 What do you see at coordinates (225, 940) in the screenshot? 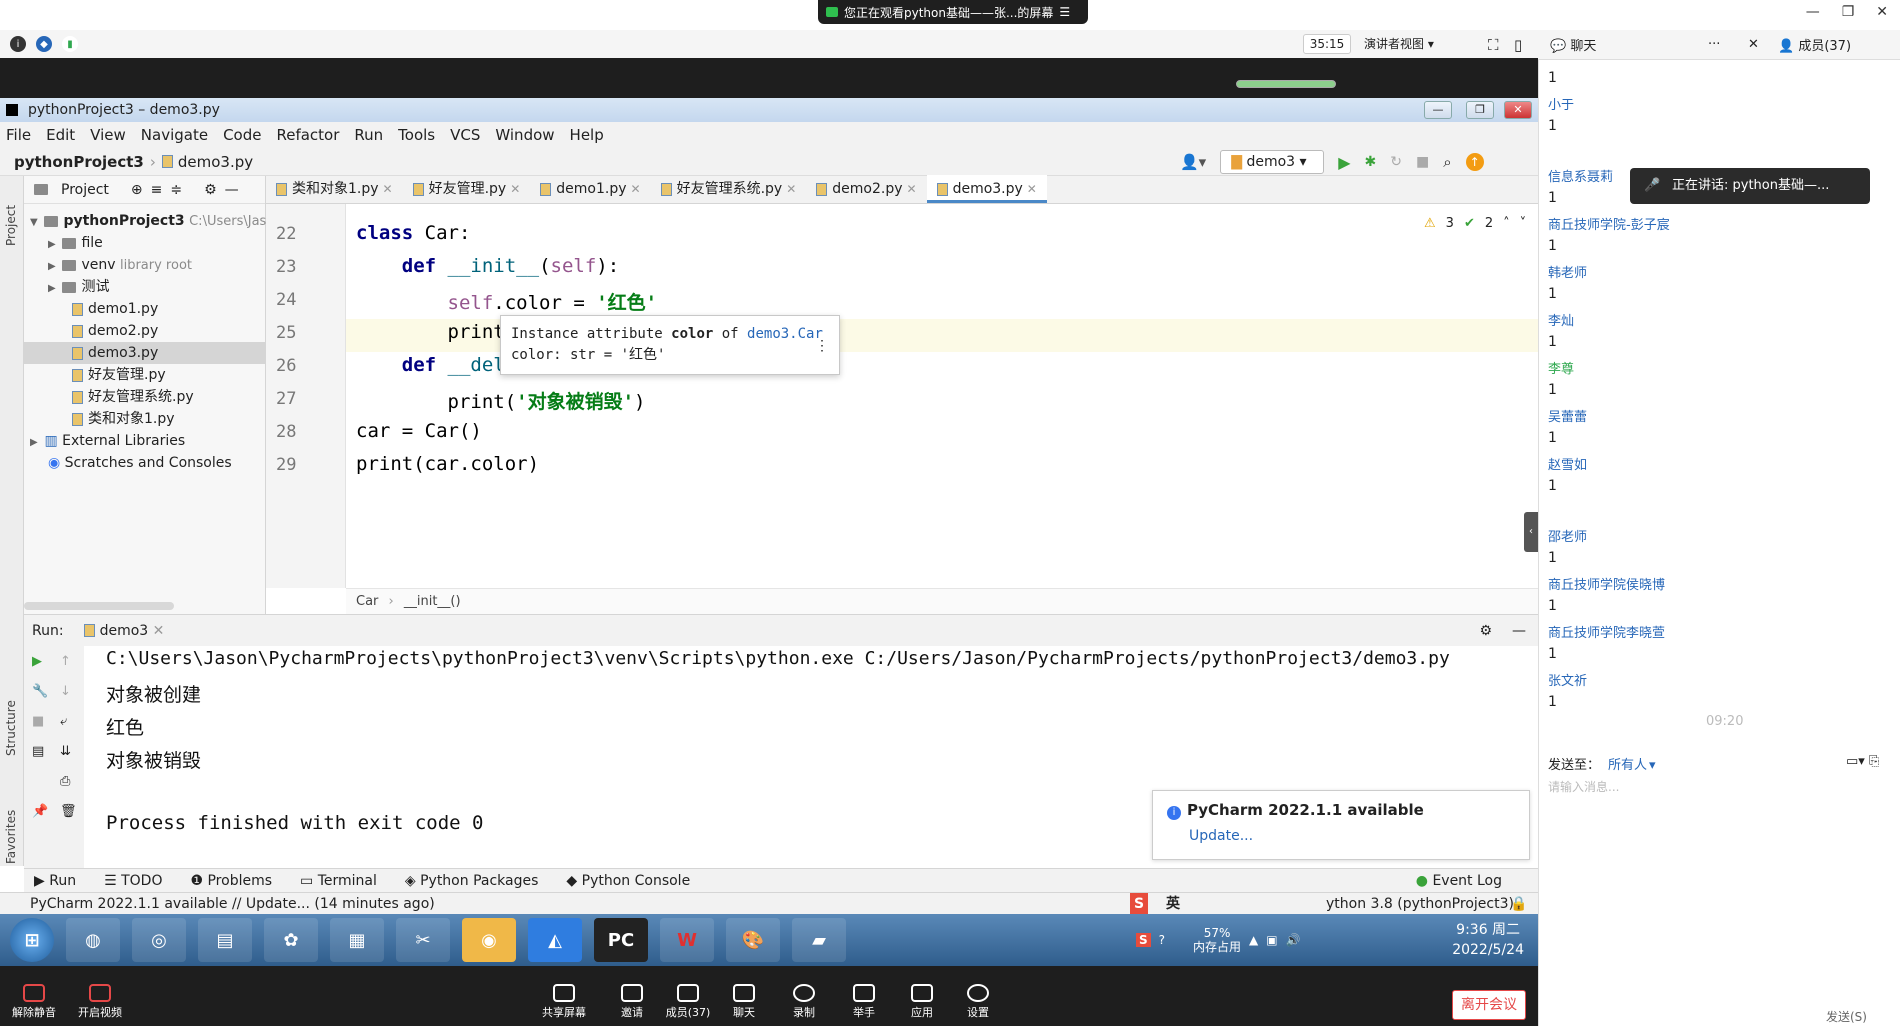
I see `explorer-icon: ▤` at bounding box center [225, 940].